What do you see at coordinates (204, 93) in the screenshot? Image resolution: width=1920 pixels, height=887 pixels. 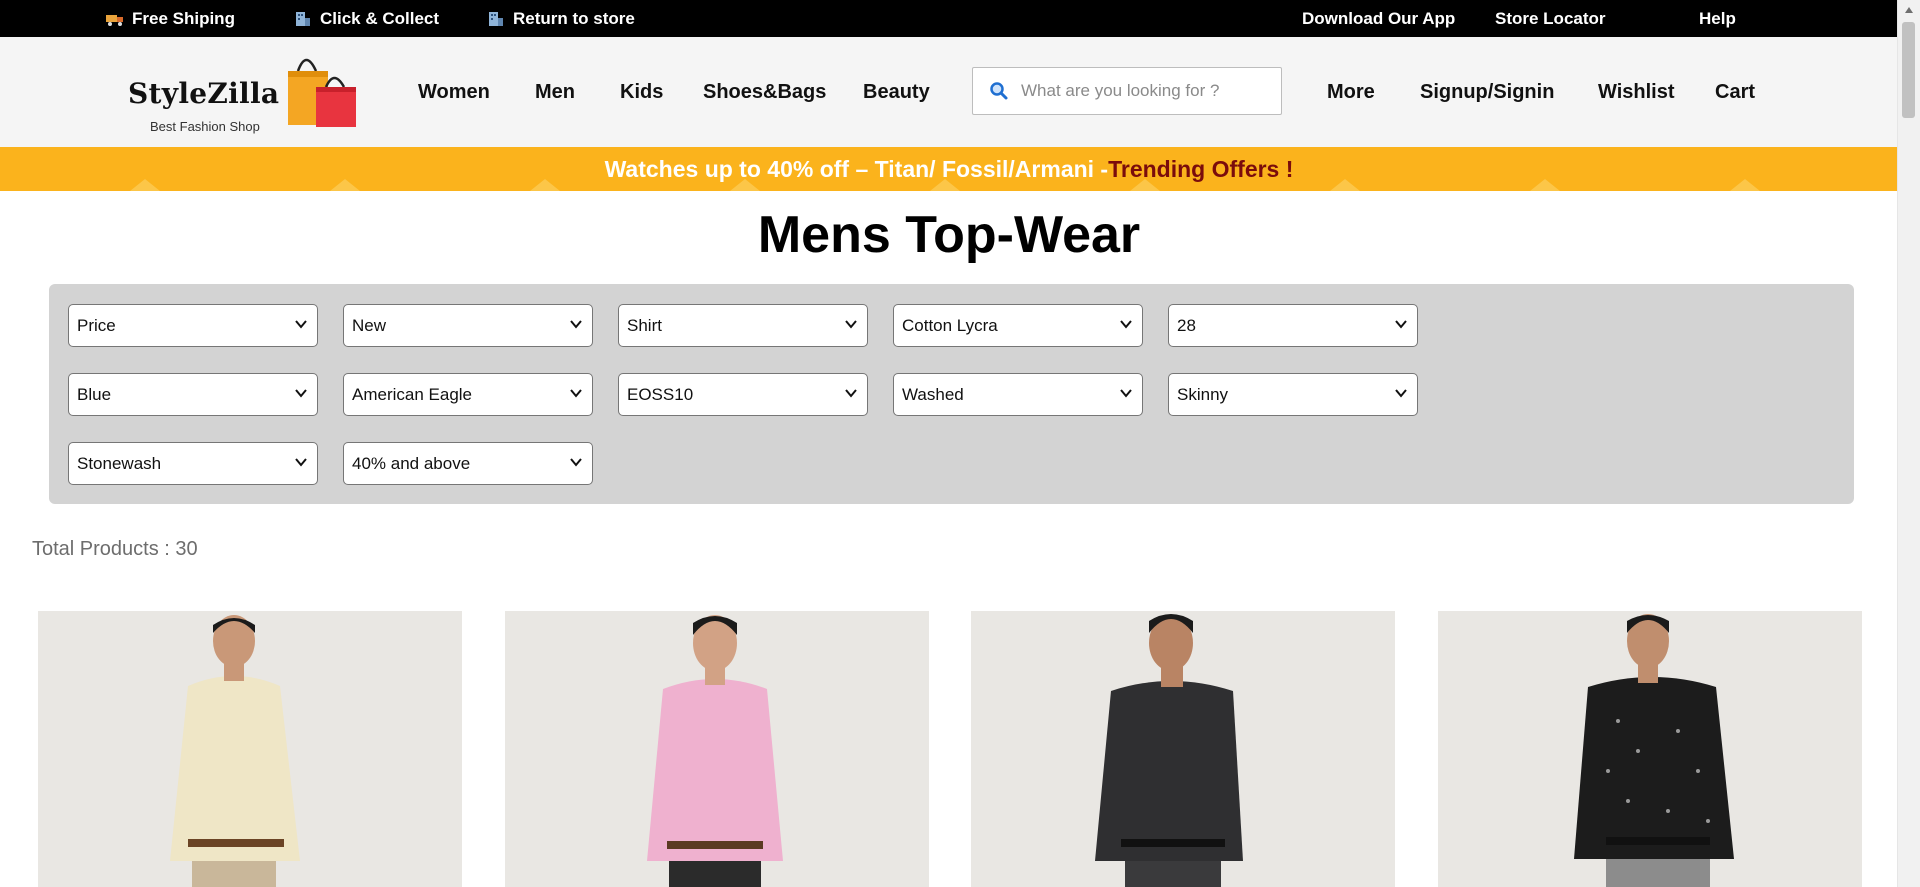 I see `logo-name: StyleZilla` at bounding box center [204, 93].